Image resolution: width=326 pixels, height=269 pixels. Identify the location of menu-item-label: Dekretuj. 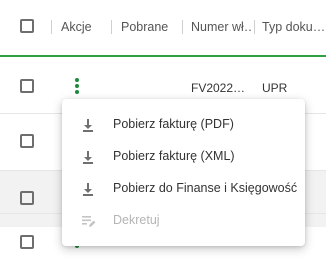
(136, 220).